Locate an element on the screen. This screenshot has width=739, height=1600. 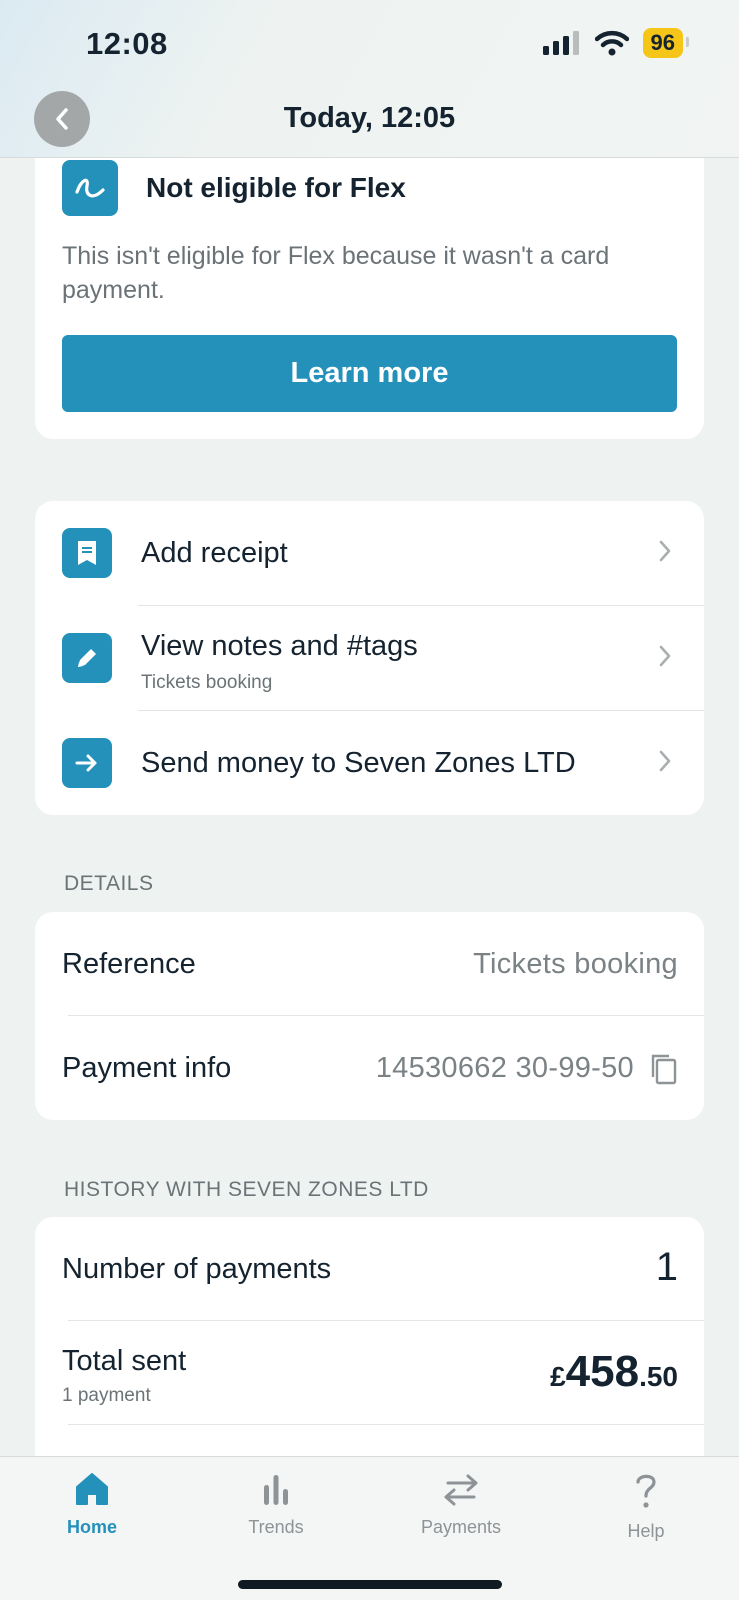
total-sent-label: Total sent is located at coordinates (124, 1361).